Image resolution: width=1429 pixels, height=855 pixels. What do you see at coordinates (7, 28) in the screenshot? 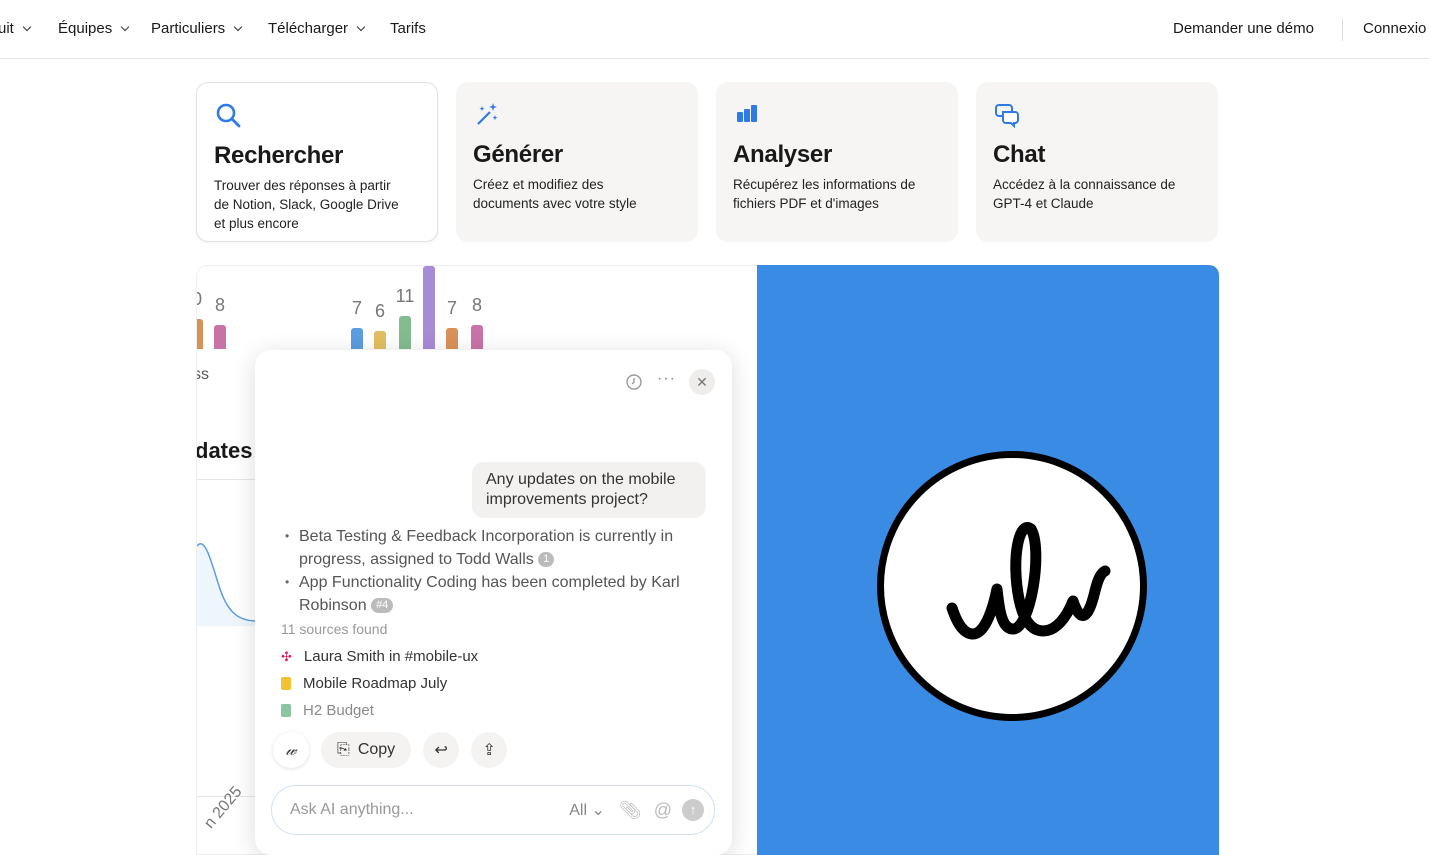
I see `nav-label: uit` at bounding box center [7, 28].